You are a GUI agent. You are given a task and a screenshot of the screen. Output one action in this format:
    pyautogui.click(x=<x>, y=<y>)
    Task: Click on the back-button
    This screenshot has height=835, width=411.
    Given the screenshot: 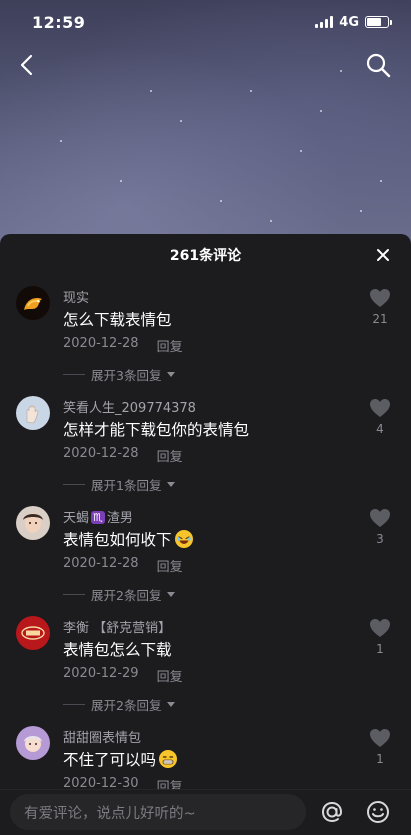 What is the action you would take?
    pyautogui.click(x=29, y=65)
    